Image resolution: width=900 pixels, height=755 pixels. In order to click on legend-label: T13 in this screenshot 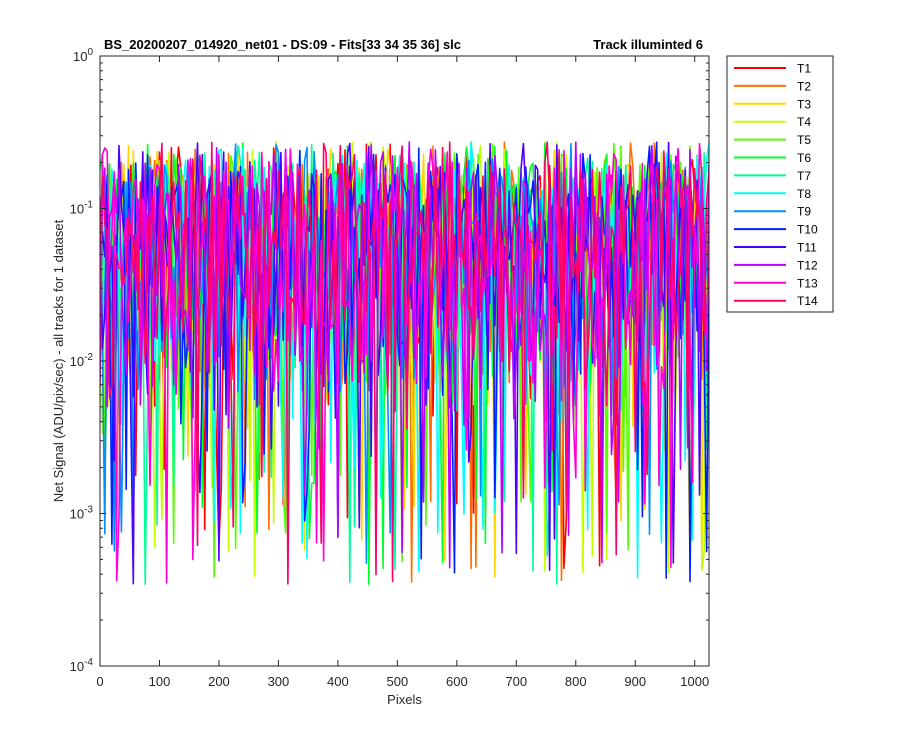, I will do `click(807, 283)`.